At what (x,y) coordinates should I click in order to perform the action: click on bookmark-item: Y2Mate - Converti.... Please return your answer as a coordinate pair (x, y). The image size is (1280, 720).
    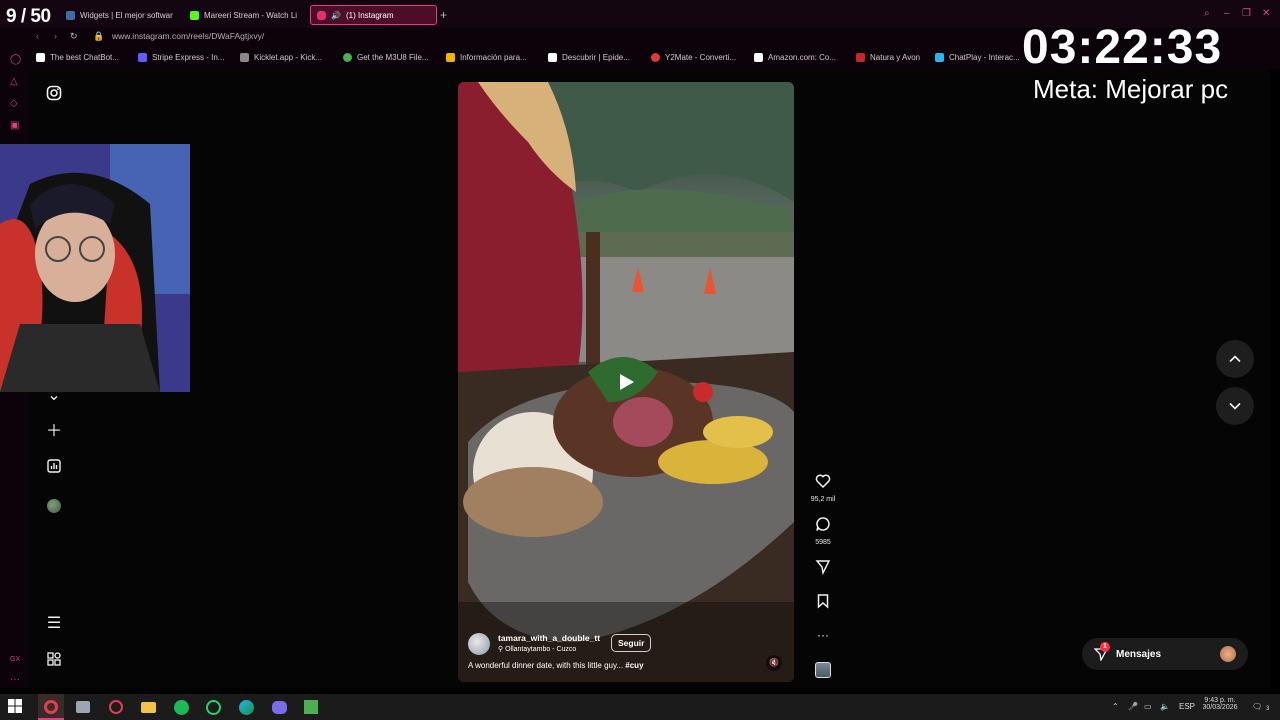
    Looking at the image, I should click on (693, 57).